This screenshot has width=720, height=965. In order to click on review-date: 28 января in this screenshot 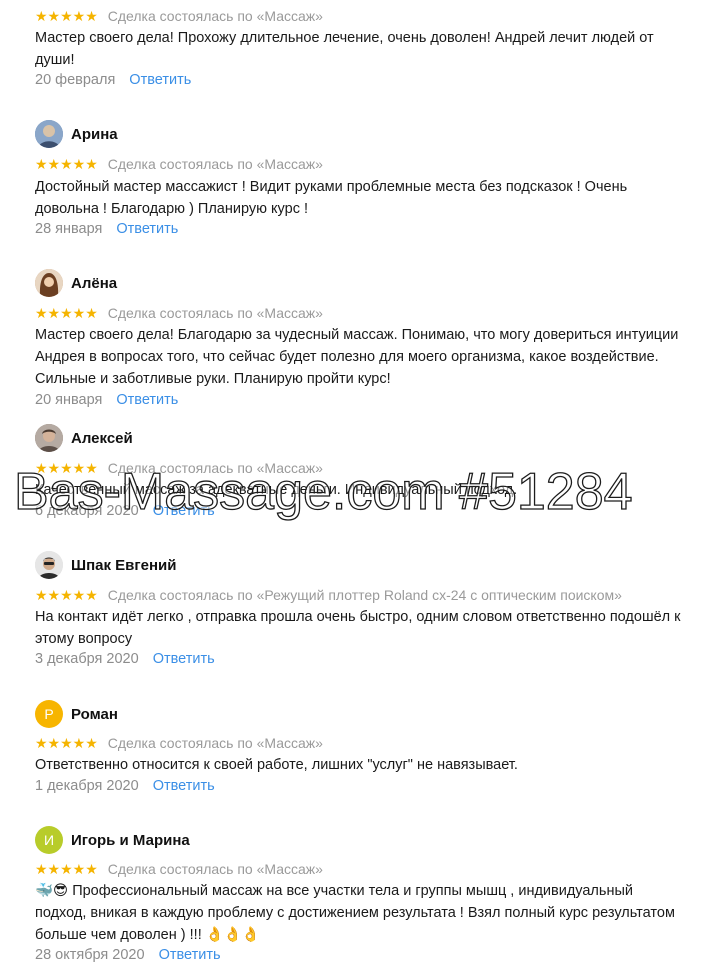, I will do `click(69, 229)`.